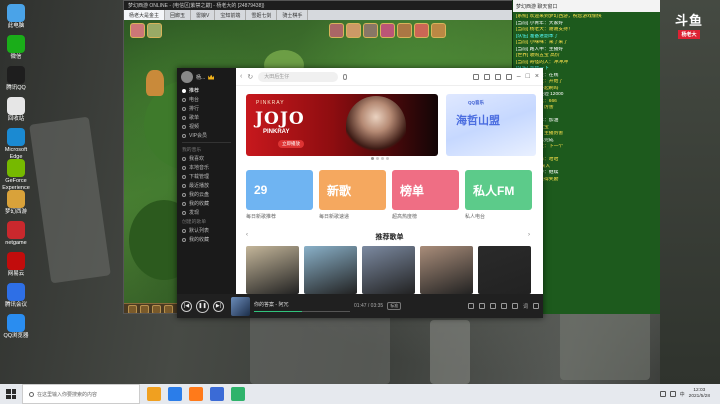 This screenshot has height=404, width=720. What do you see at coordinates (470, 306) in the screenshot?
I see `like-icon` at bounding box center [470, 306].